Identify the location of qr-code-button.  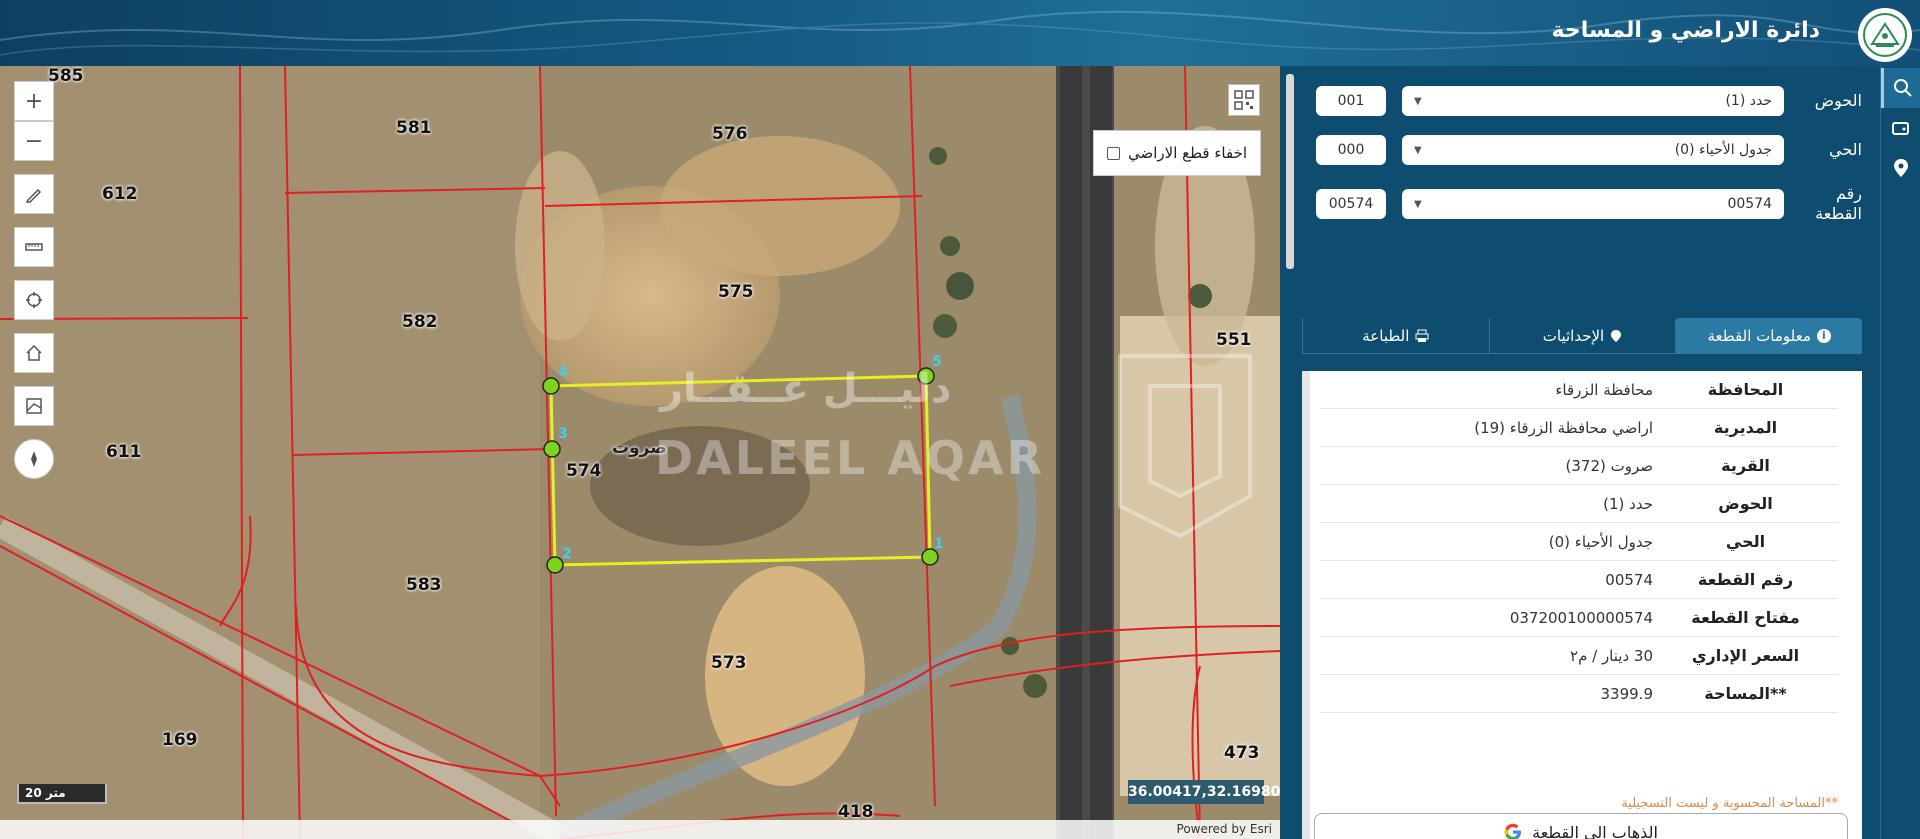
(1244, 100).